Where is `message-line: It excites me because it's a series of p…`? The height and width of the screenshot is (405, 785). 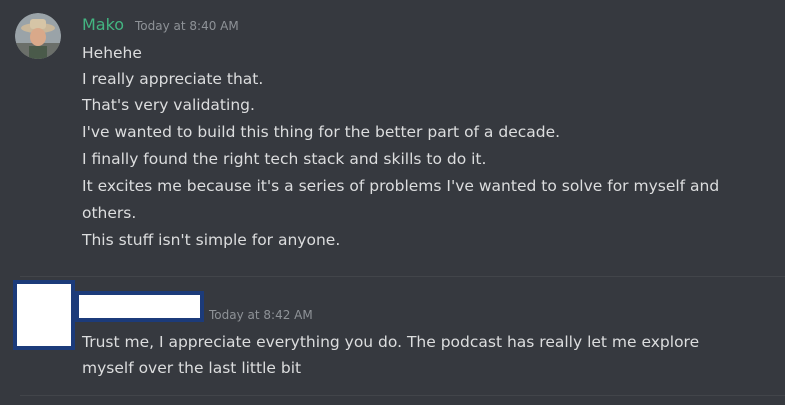
message-line: It excites me because it's a series of p… is located at coordinates (401, 186).